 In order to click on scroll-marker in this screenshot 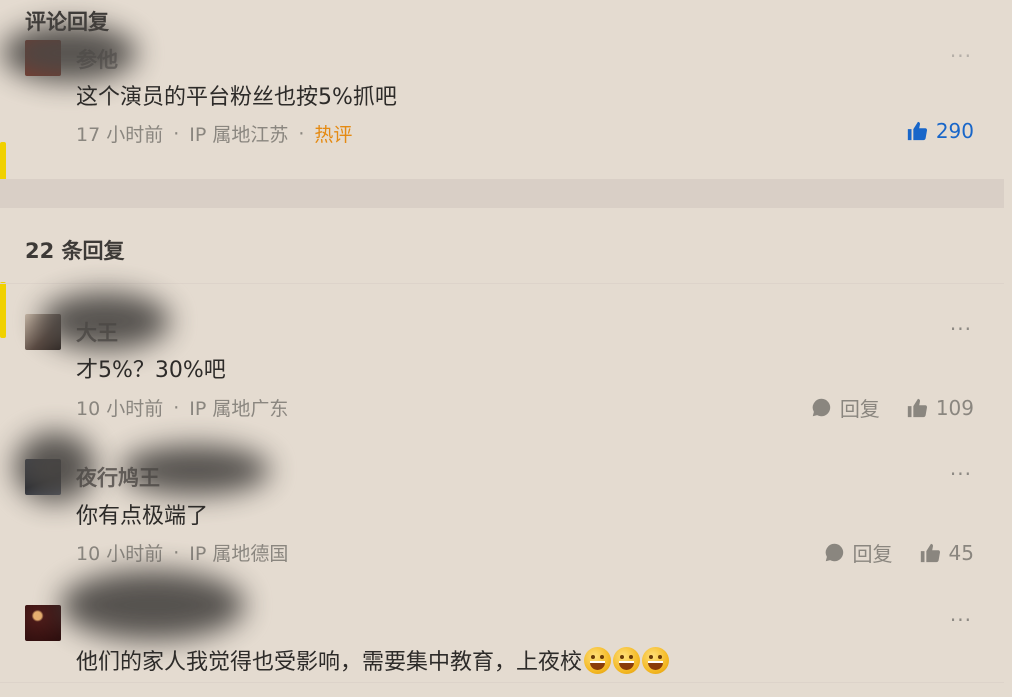, I will do `click(3, 310)`.